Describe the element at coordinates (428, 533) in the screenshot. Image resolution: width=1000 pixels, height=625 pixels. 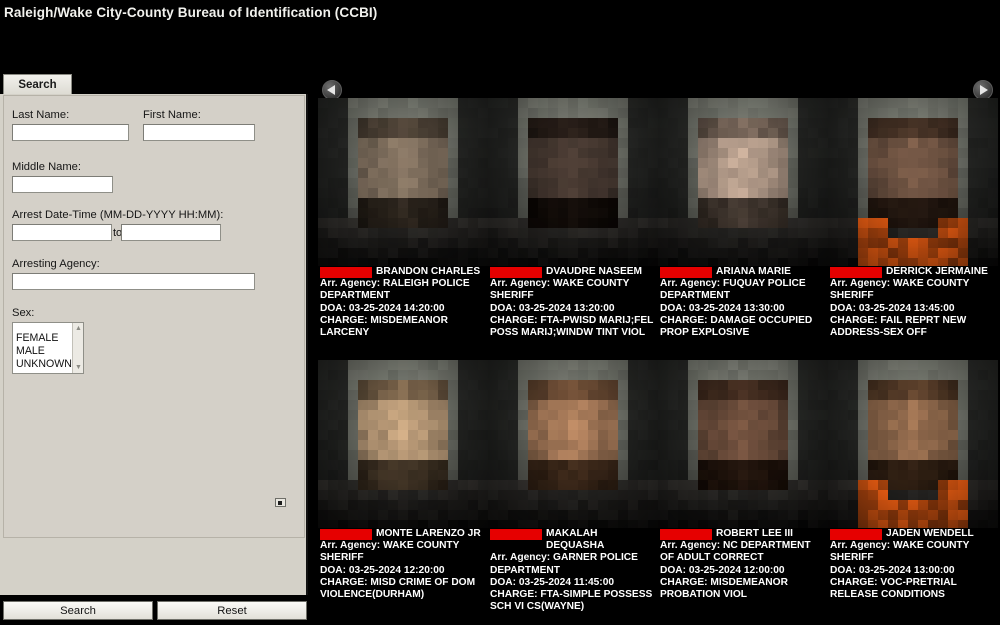
I see `record-first-middle-name: MONTE LARENZO JR` at that location.